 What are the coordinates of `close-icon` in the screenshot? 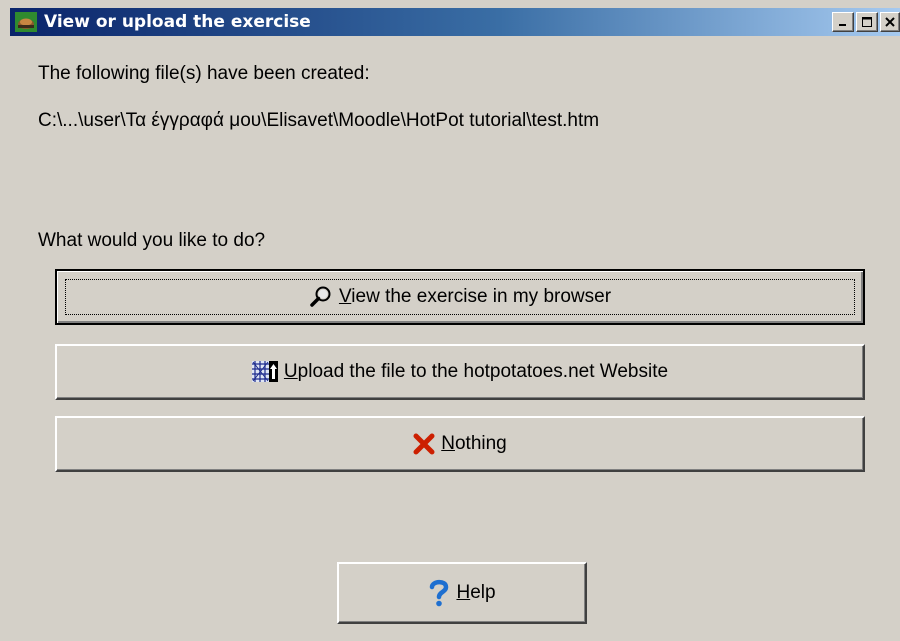 It's located at (890, 22).